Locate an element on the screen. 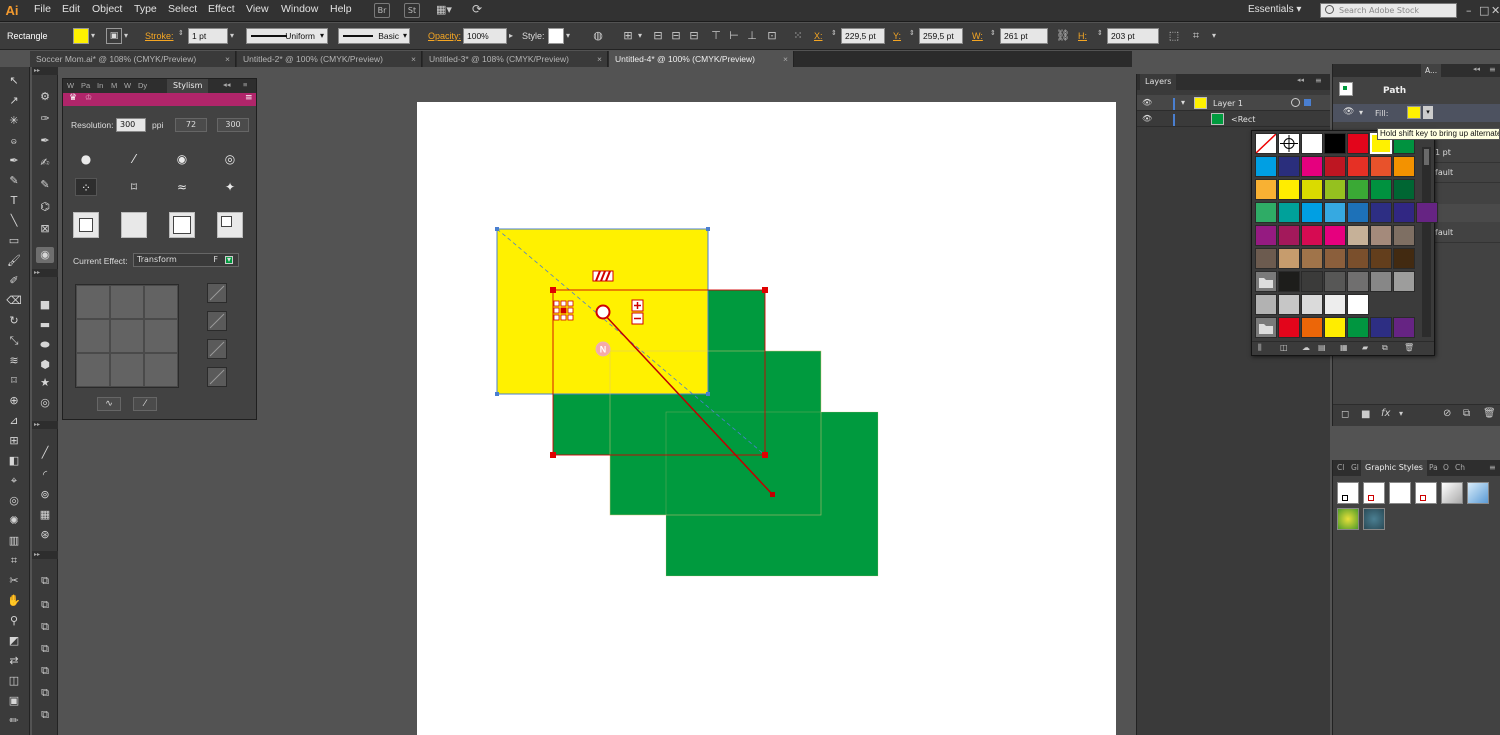 This screenshot has width=1500, height=735. transform-handle-bottom-left is located at coordinates (553, 455).